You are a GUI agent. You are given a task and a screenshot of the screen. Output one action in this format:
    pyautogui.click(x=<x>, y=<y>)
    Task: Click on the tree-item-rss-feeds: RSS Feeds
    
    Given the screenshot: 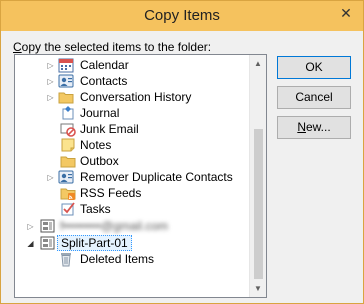 What is the action you would take?
    pyautogui.click(x=135, y=193)
    